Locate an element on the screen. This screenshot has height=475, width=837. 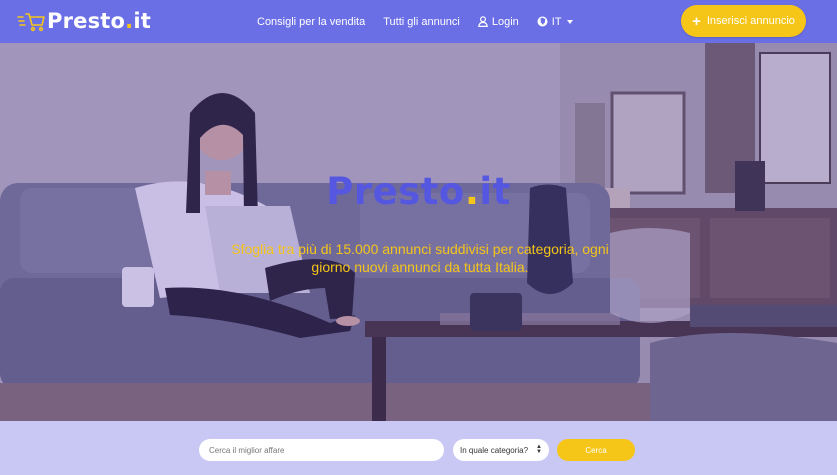
add-listing-button: + Inserisci annuncio is located at coordinates (743, 21).